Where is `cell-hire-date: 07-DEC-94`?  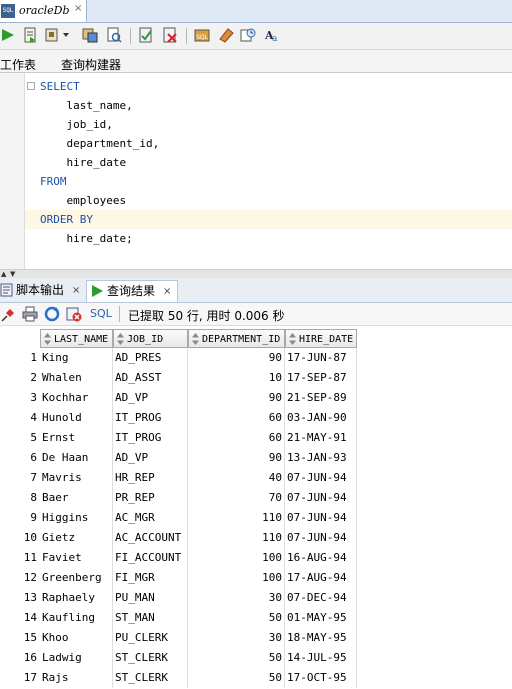 cell-hire-date: 07-DEC-94 is located at coordinates (321, 598).